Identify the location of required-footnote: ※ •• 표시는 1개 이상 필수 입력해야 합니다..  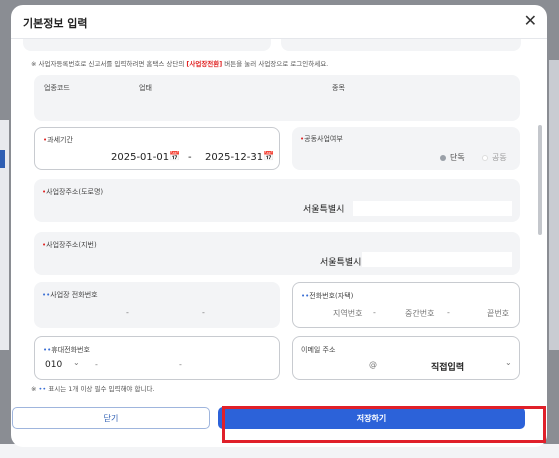
(93, 389).